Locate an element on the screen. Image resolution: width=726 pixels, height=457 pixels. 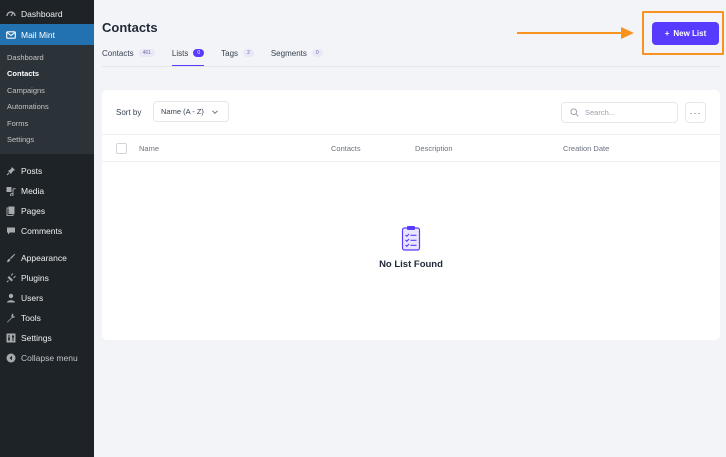
sort-value: Name (A - Z) is located at coordinates (182, 111).